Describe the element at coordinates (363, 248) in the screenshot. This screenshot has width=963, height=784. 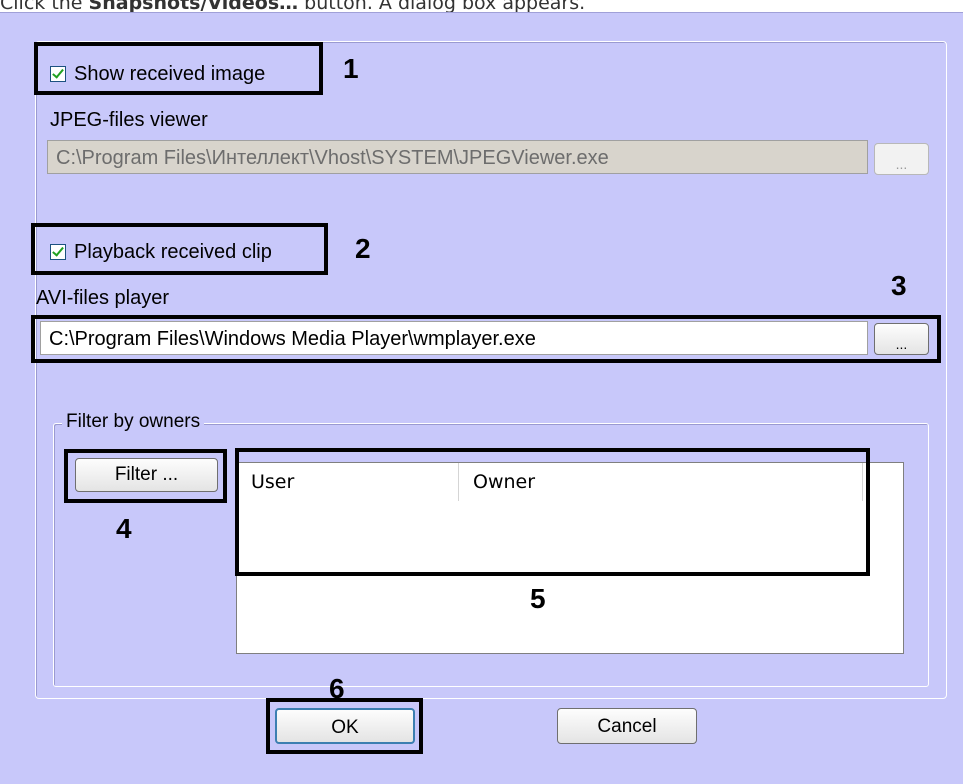
I see `annotation-number-2: 2` at that location.